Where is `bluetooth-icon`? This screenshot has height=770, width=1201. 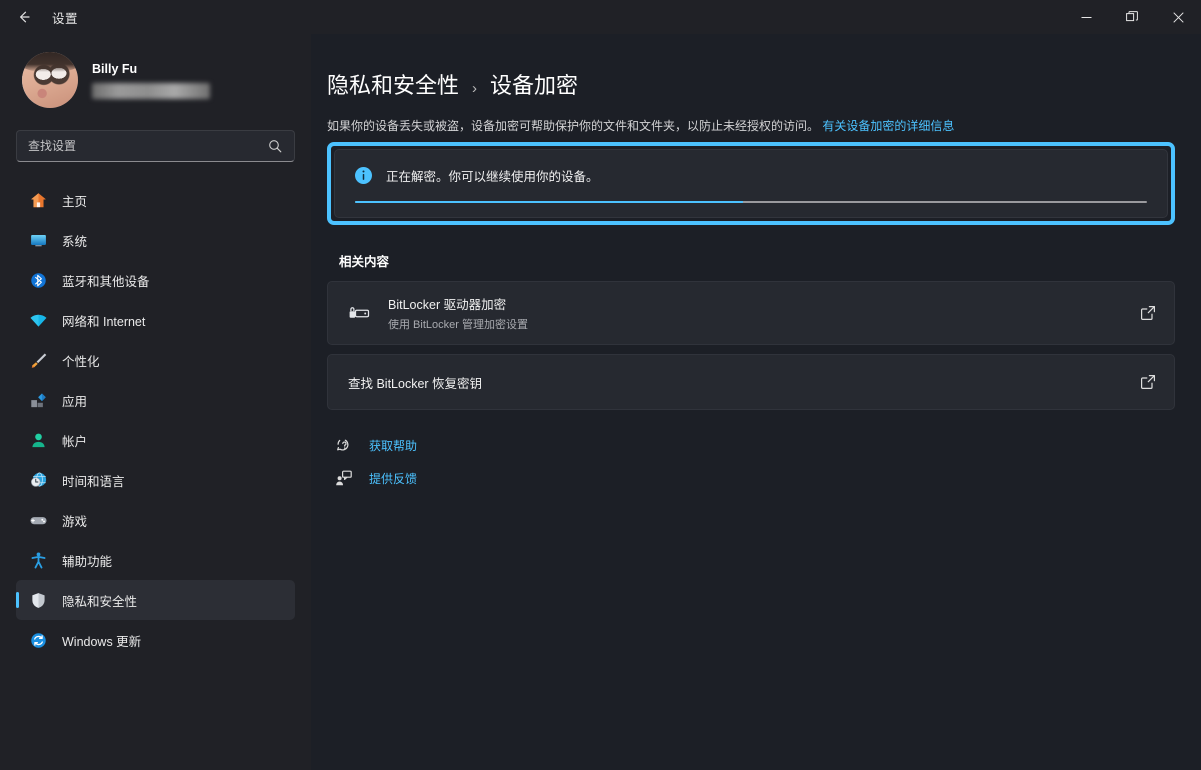 bluetooth-icon is located at coordinates (38, 280).